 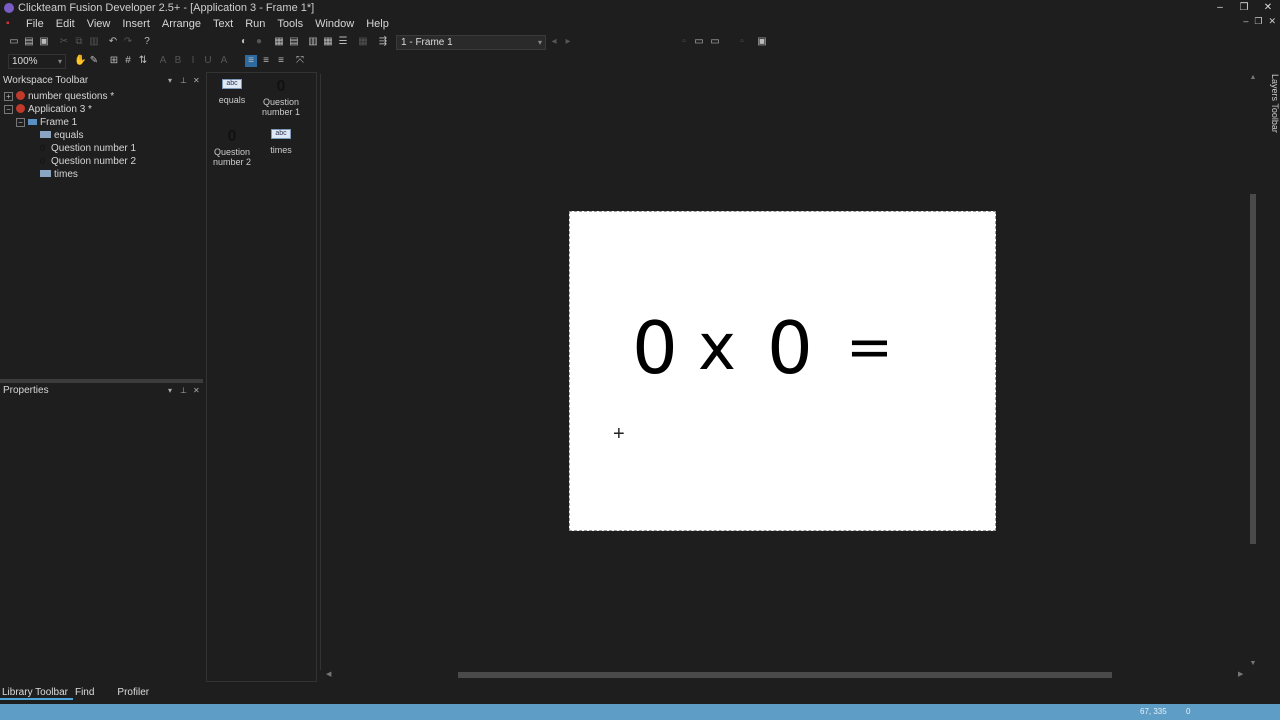 What do you see at coordinates (134, 693) in the screenshot?
I see `tab-profiler: Profiler` at bounding box center [134, 693].